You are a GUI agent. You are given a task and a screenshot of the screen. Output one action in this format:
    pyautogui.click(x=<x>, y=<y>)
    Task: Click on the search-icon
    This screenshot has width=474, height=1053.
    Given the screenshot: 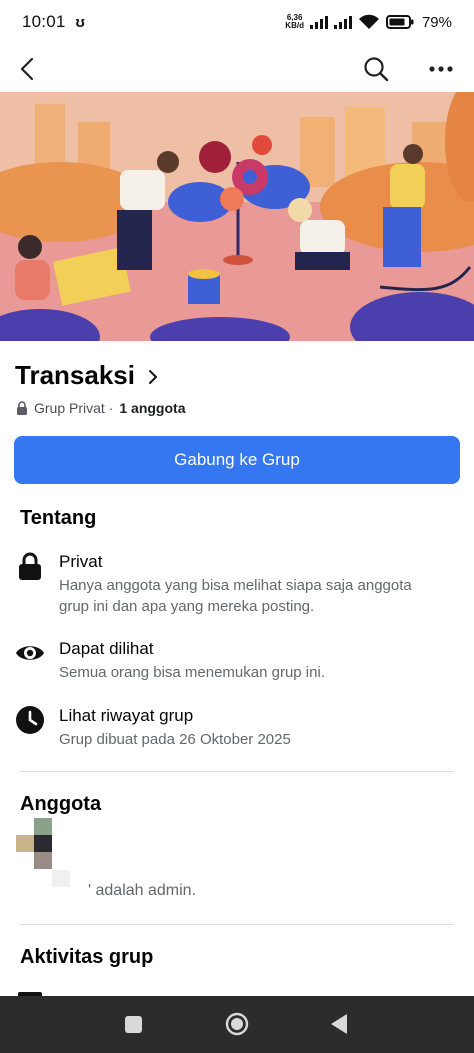 What is the action you would take?
    pyautogui.click(x=376, y=69)
    